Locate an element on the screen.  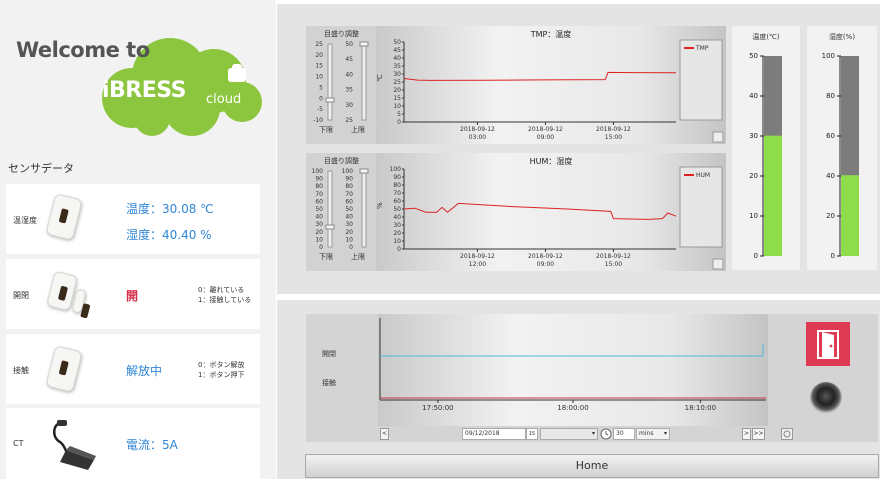
card-label: CT is located at coordinates (18, 443).